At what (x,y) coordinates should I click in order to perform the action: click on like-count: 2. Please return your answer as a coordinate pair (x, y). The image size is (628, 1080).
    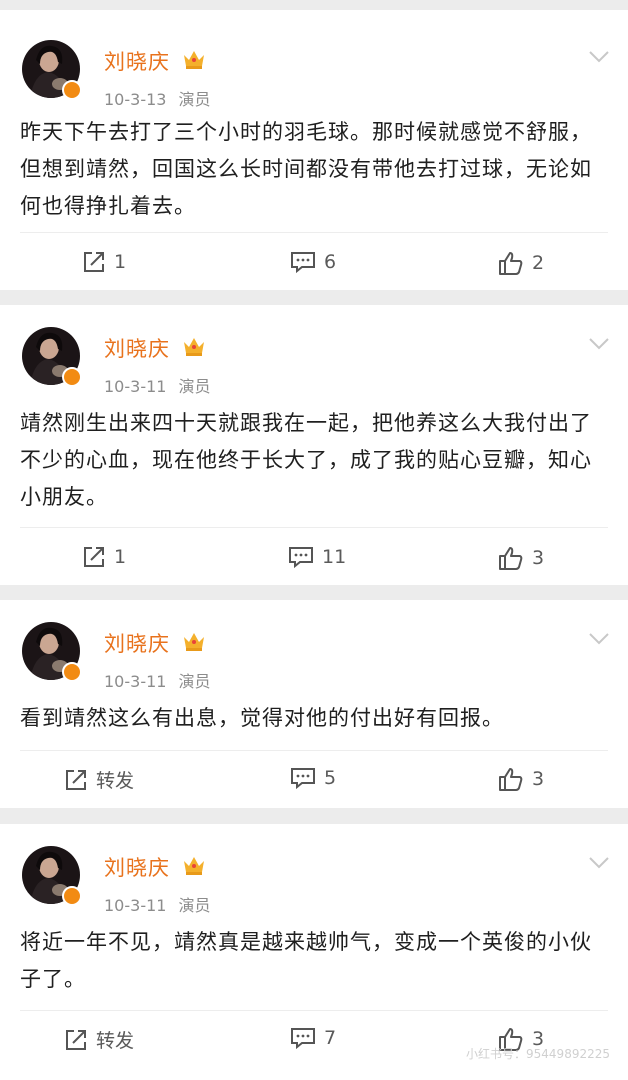
    Looking at the image, I should click on (538, 263).